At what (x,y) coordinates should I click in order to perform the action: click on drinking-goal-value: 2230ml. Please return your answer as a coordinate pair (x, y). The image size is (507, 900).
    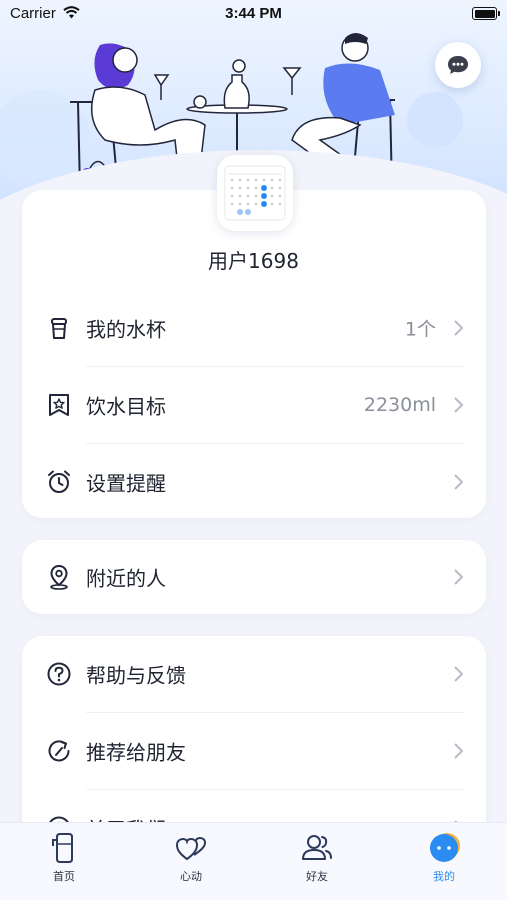
    Looking at the image, I should click on (399, 405).